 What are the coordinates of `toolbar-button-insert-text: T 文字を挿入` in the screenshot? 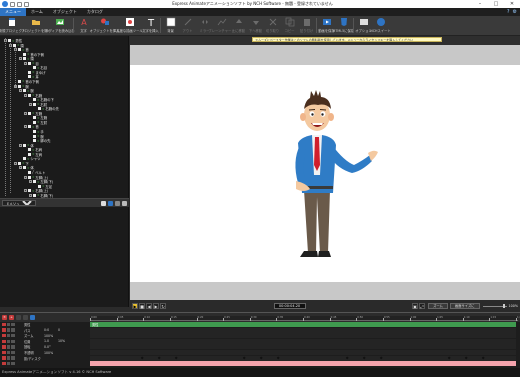 It's located at (150, 25).